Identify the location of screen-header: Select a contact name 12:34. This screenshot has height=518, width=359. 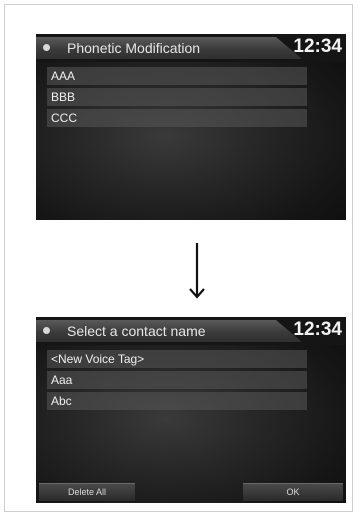
(191, 331).